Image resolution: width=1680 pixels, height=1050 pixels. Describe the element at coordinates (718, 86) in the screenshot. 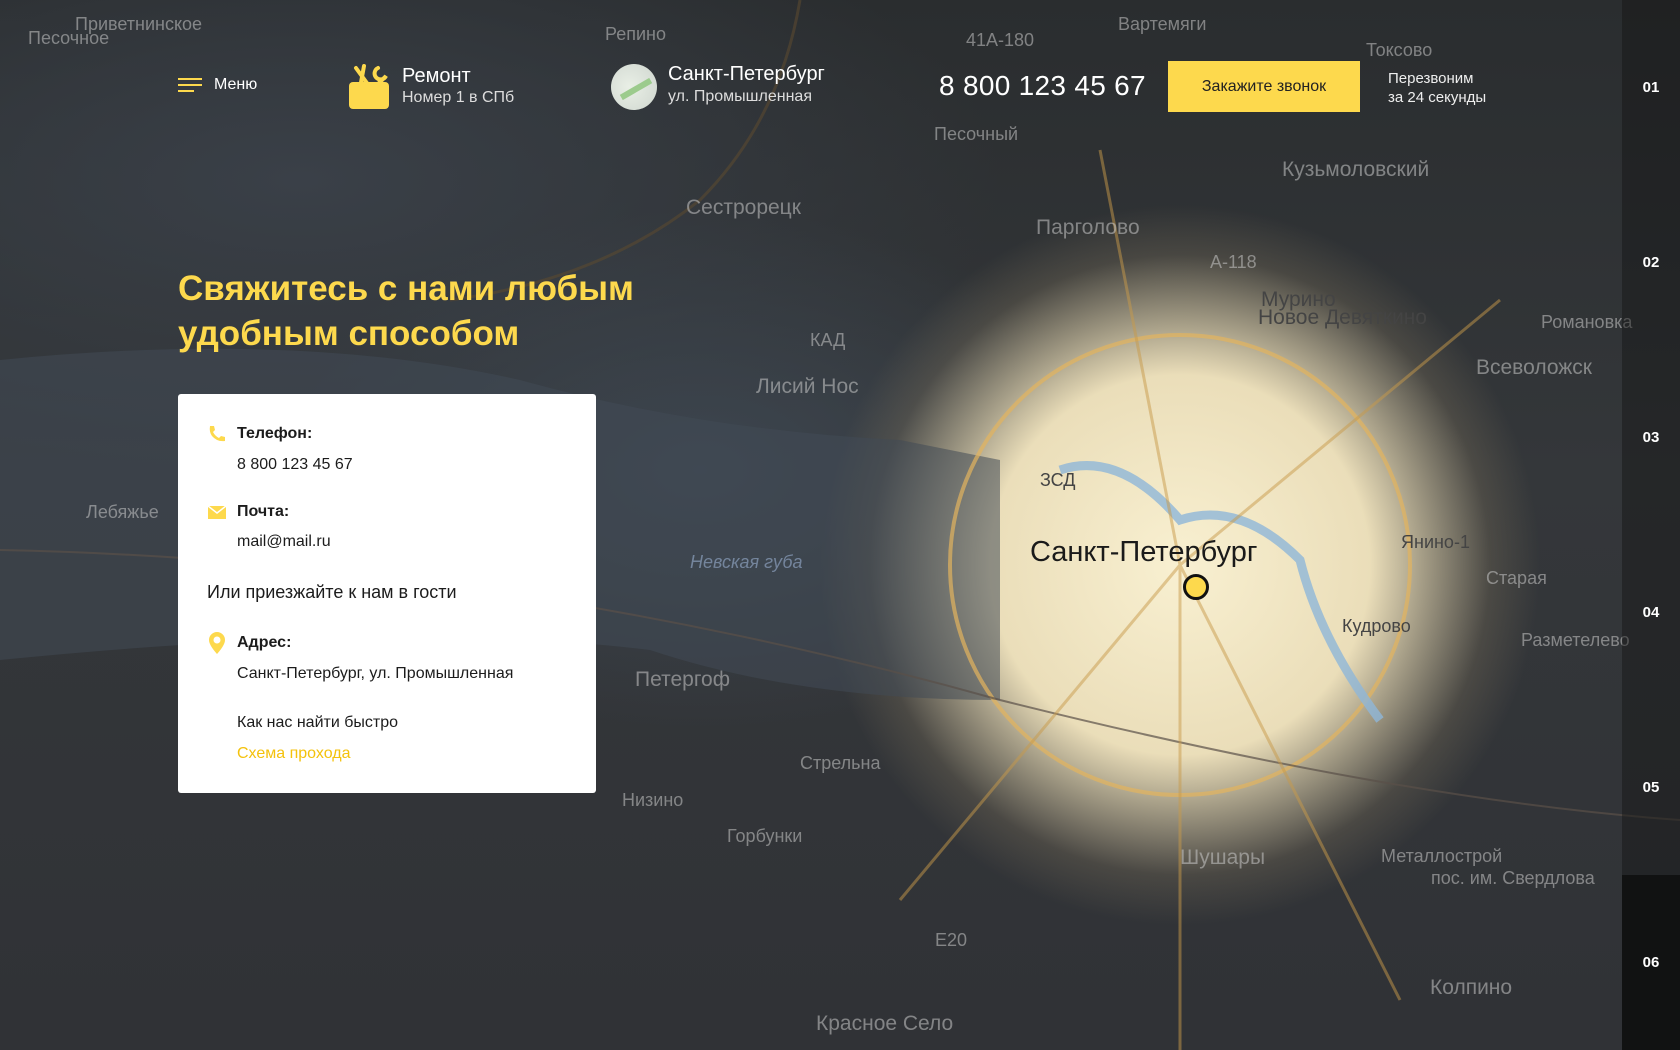

I see `city-selector: Санкт-Петербург ул. Промышленная` at that location.